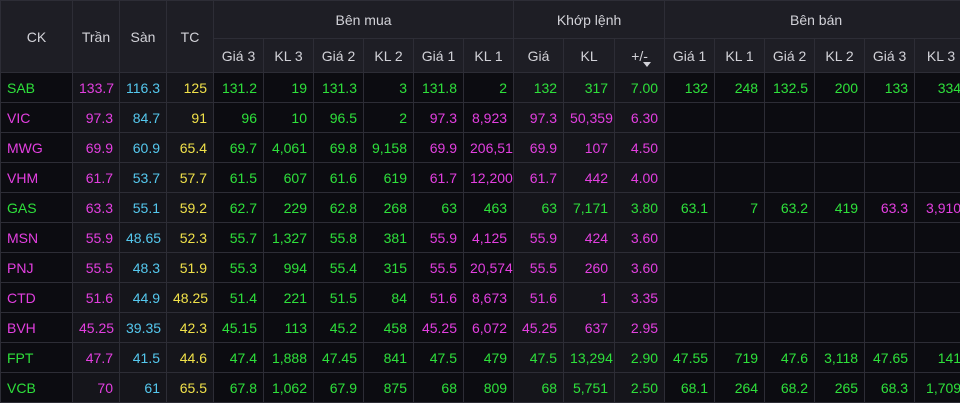  I want to click on cell-match-vol: 5,751, so click(589, 387).